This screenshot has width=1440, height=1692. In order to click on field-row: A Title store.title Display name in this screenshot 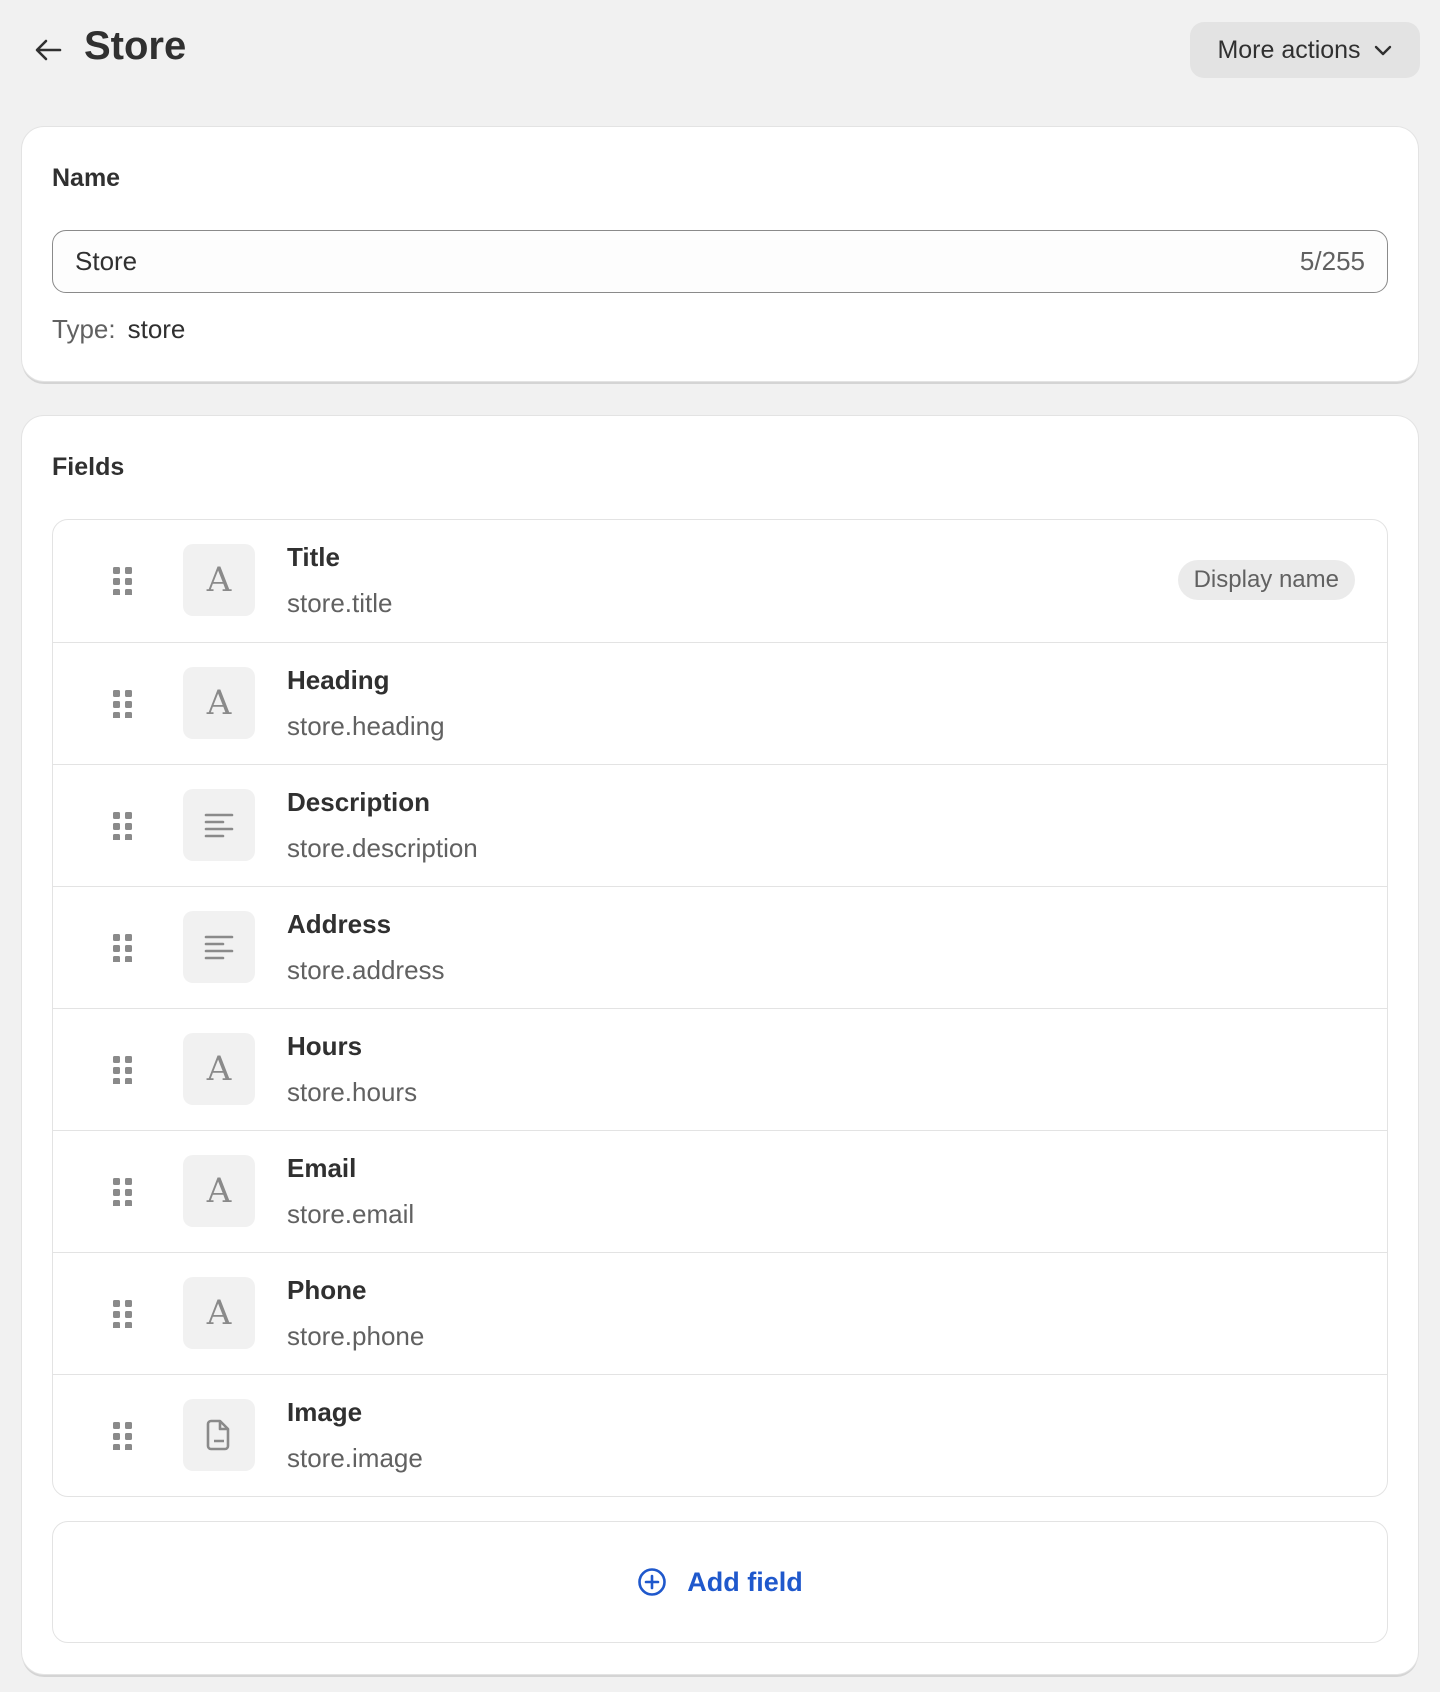, I will do `click(720, 581)`.